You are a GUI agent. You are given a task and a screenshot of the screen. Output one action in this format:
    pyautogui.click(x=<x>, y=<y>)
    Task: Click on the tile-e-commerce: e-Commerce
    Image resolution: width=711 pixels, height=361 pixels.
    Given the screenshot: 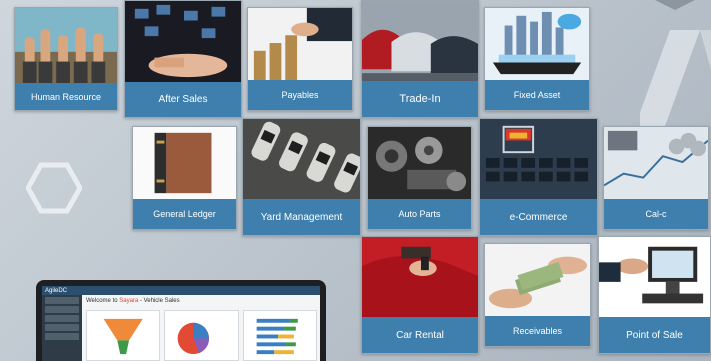 What is the action you would take?
    pyautogui.click(x=538, y=177)
    